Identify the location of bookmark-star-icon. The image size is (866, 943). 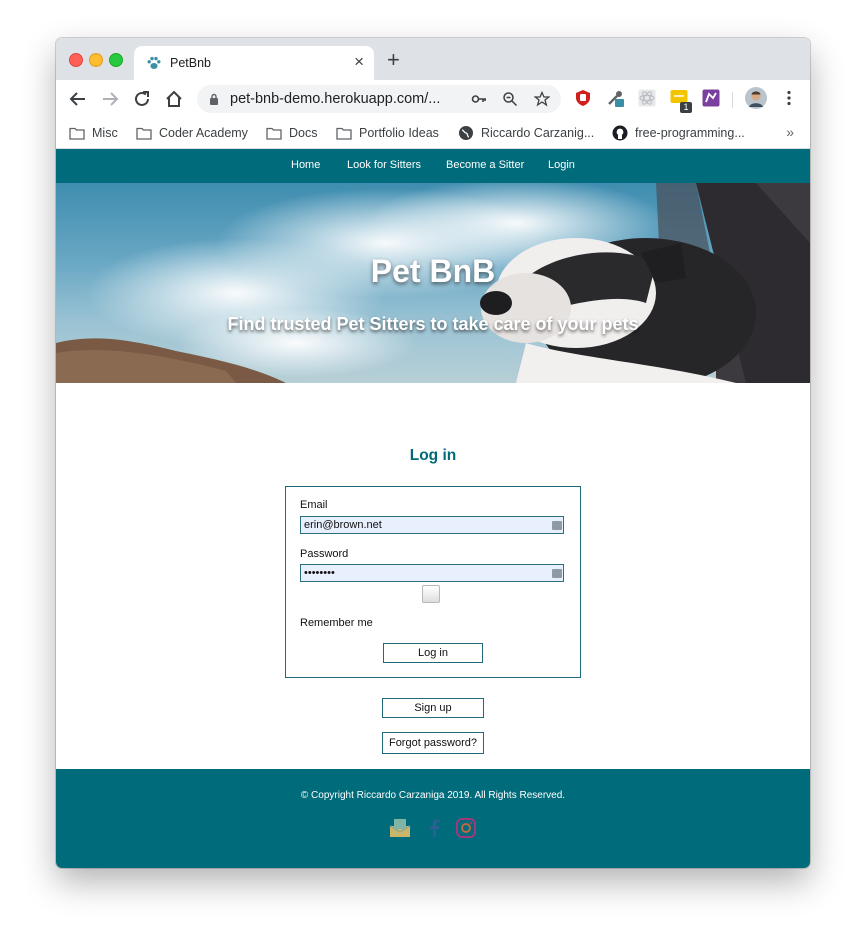
(542, 99).